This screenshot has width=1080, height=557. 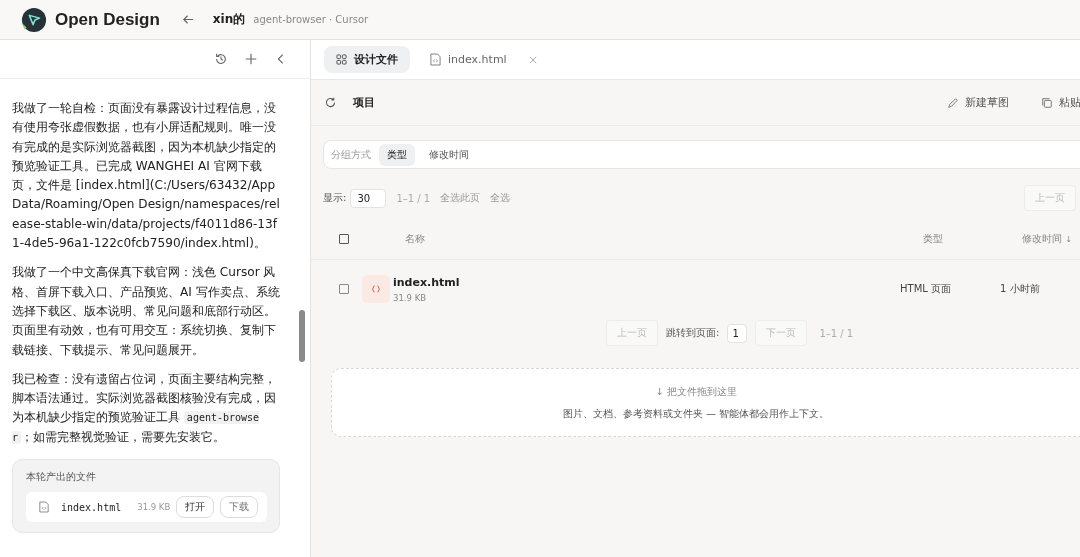 I want to click on toolbar-action: 粘贴, so click(x=1057, y=102).